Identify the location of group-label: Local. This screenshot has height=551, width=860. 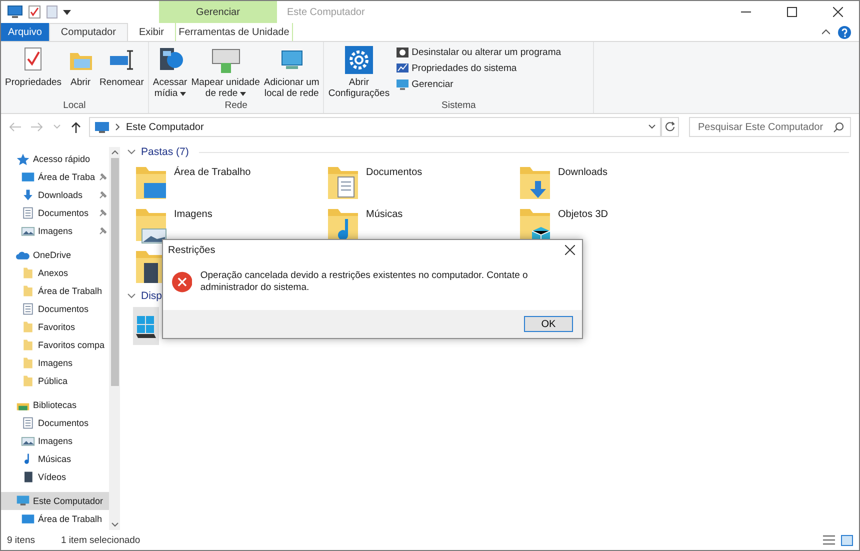
(74, 106).